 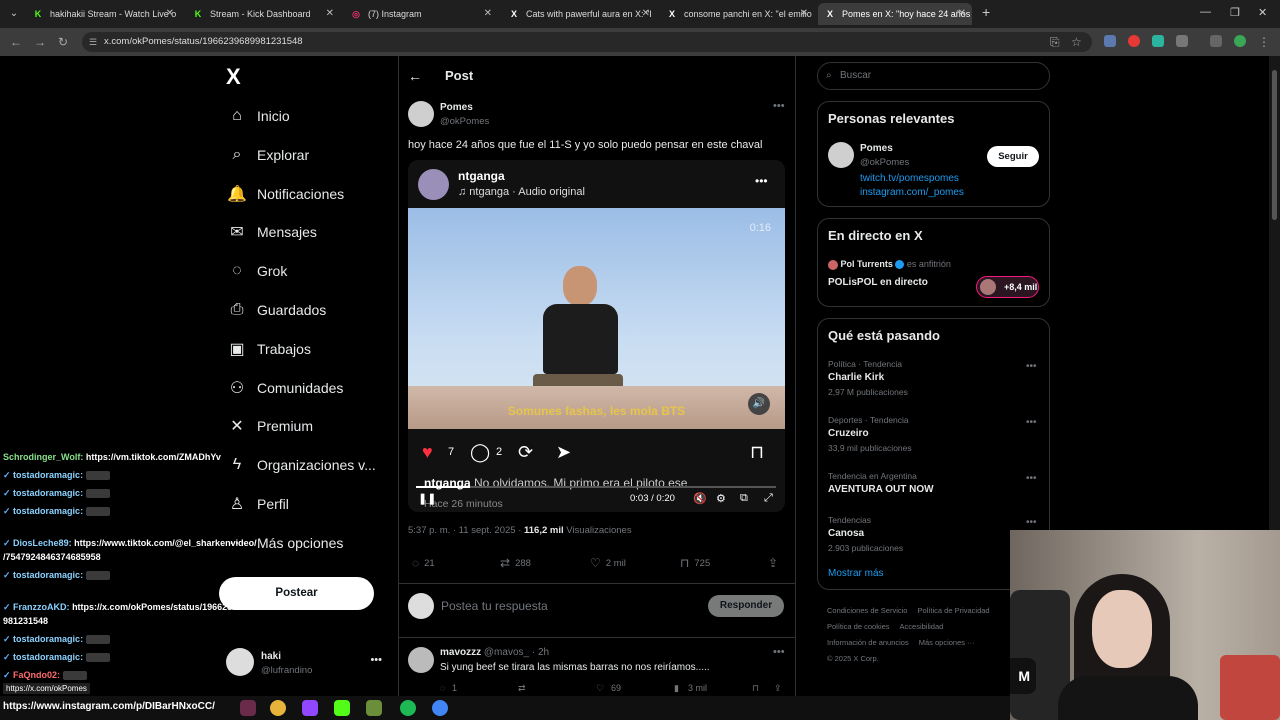 I want to click on reply-input: Postea tu respuesta, so click(x=494, y=606).